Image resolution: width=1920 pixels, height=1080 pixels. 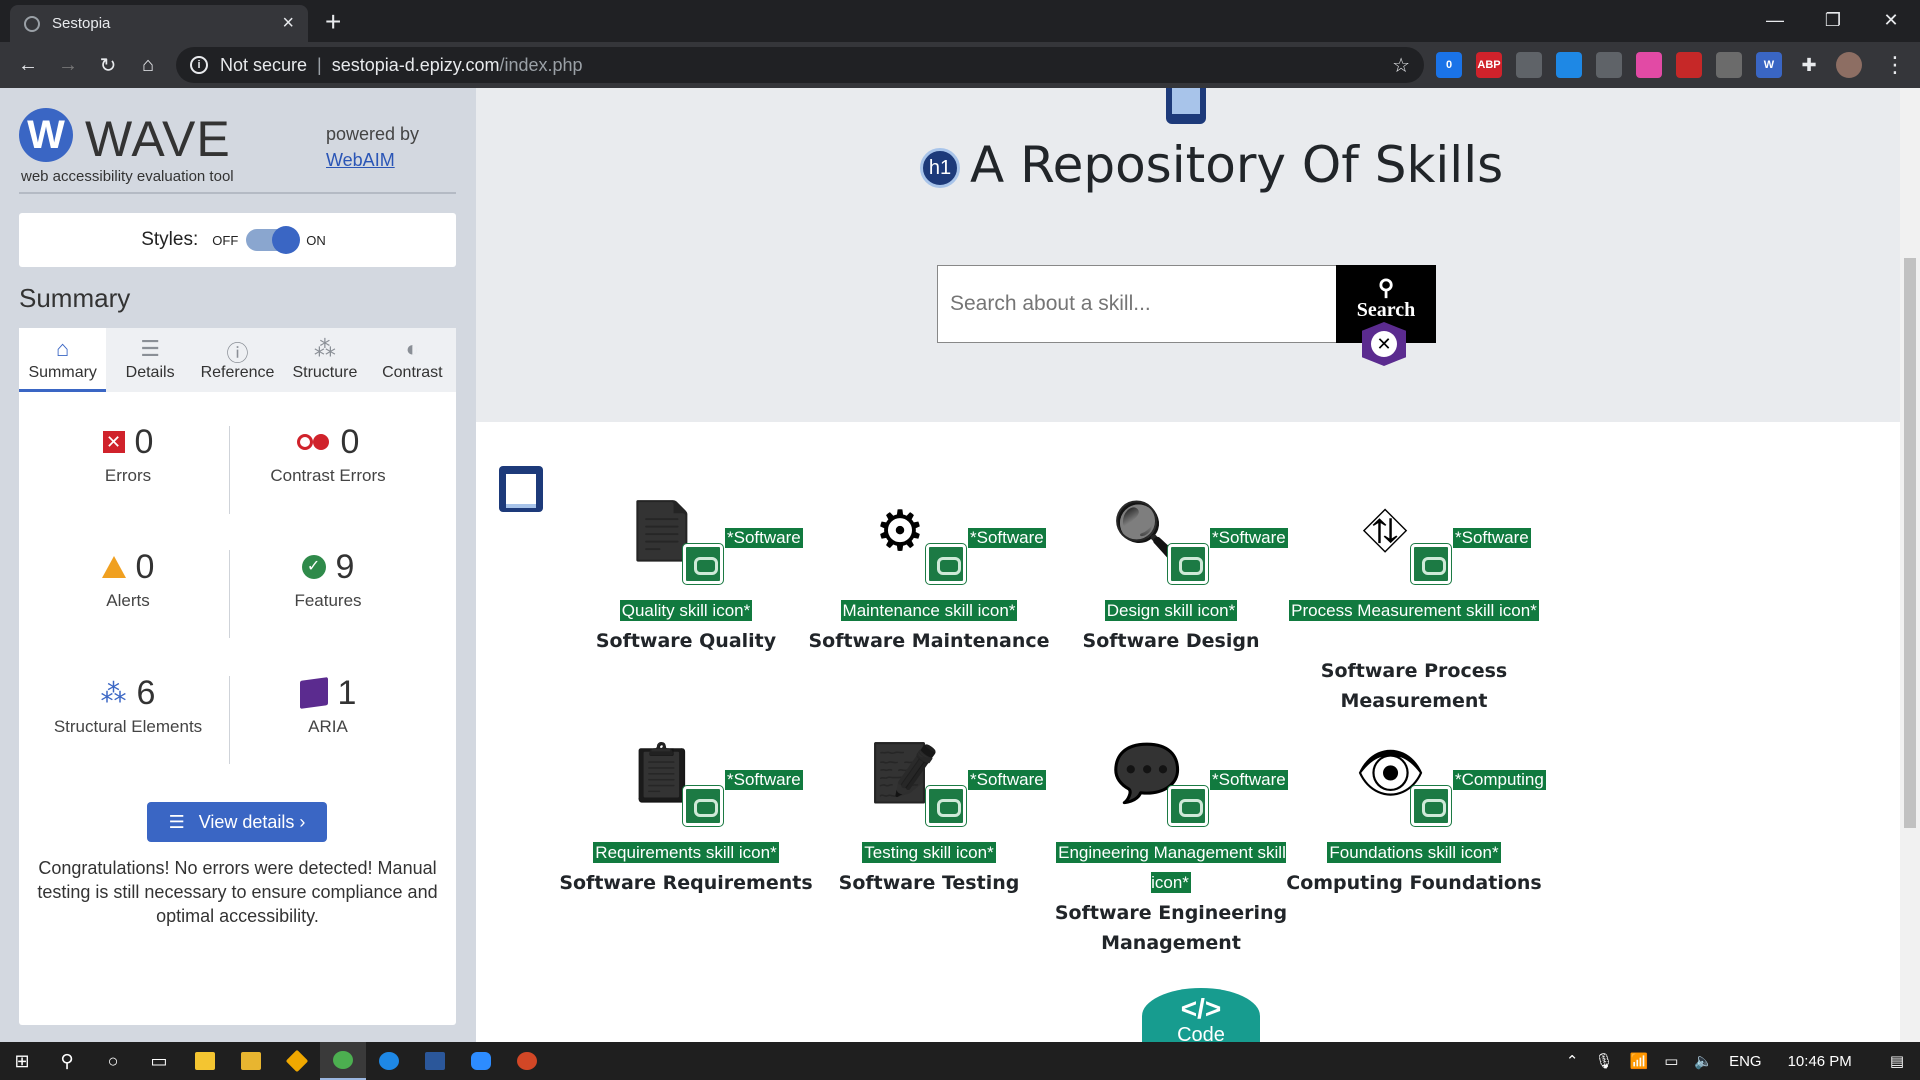 I want to click on close-window-icon: ✕, so click(x=1891, y=20).